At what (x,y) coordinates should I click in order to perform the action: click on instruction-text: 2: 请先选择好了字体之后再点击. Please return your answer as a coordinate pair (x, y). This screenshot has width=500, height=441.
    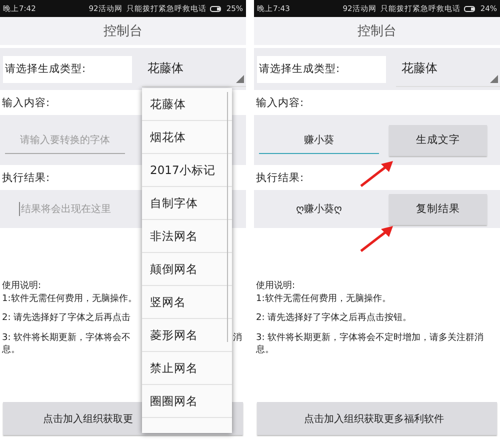
    Looking at the image, I should click on (66, 318).